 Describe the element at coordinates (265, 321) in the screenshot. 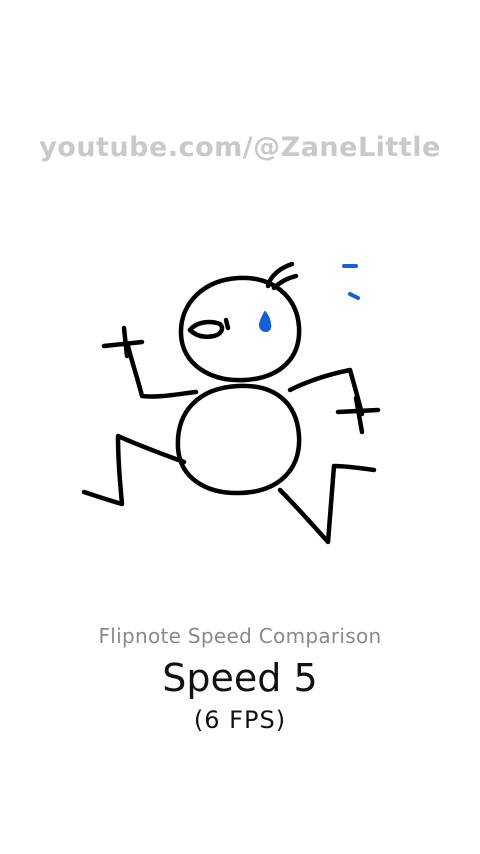

I see `sweat-drop` at that location.